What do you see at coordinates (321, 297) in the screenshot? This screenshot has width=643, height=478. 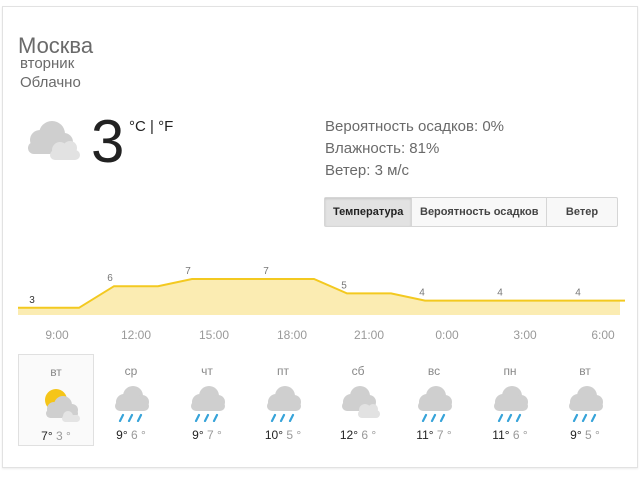 I see `temperature-area` at bounding box center [321, 297].